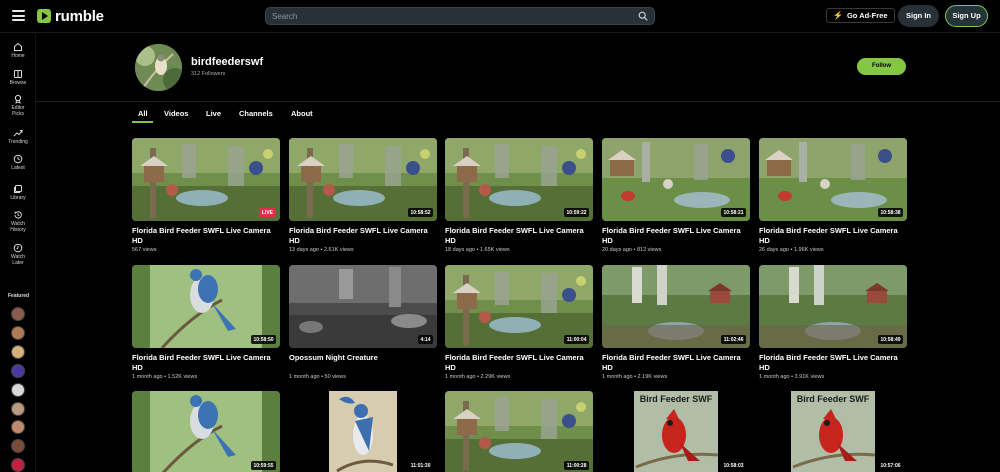 Image resolution: width=1000 pixels, height=472 pixels. What do you see at coordinates (256, 113) in the screenshot?
I see `tab-channels: Channels` at bounding box center [256, 113].